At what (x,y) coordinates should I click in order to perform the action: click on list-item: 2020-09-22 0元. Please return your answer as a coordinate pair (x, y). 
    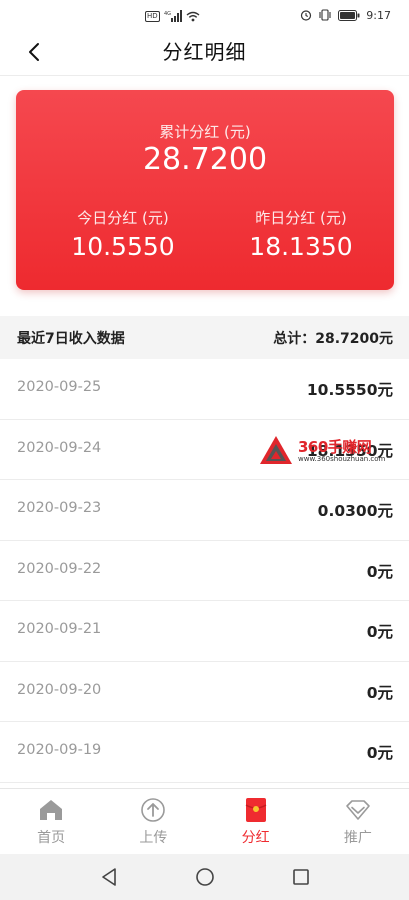
    Looking at the image, I should click on (204, 571).